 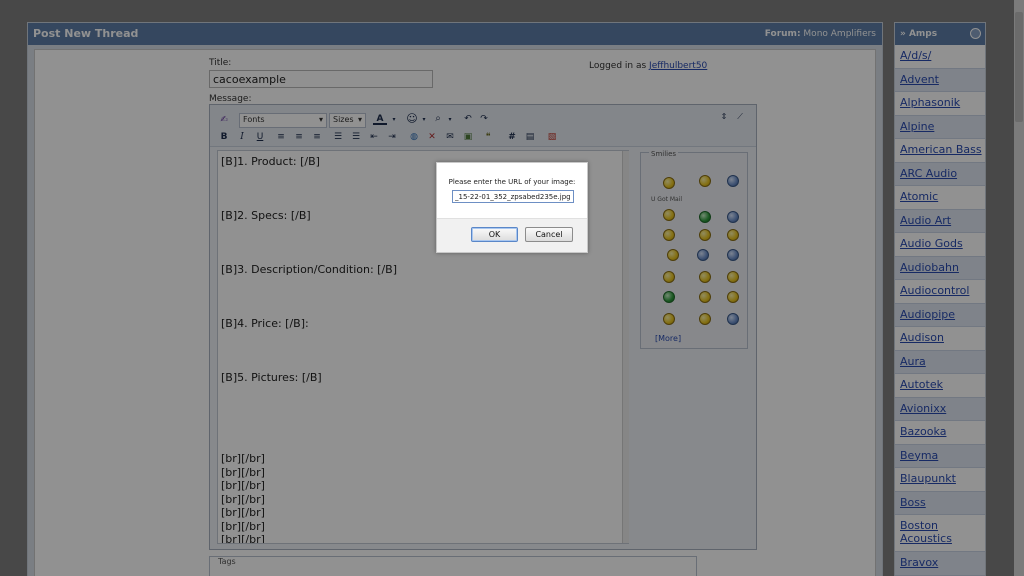 What do you see at coordinates (512, 182) in the screenshot?
I see `dialog-prompt: Please enter the URL of your image:` at bounding box center [512, 182].